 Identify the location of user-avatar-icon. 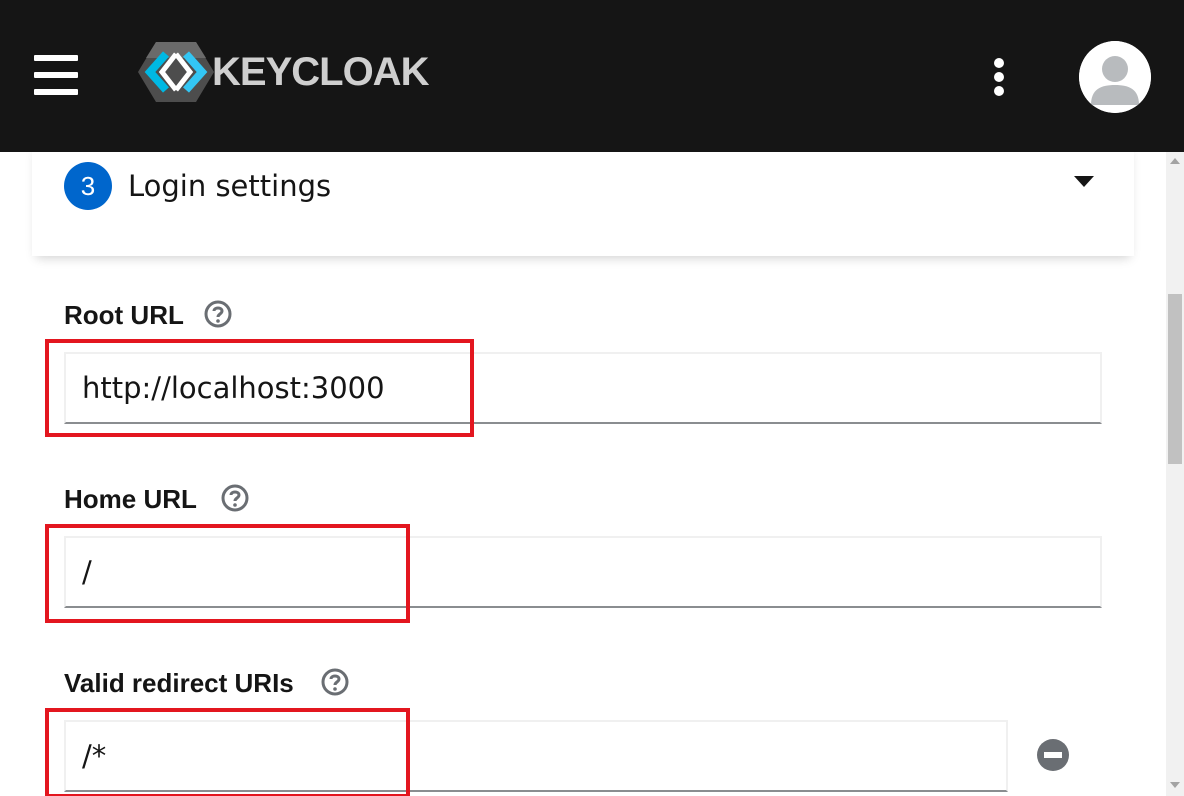
(1115, 77).